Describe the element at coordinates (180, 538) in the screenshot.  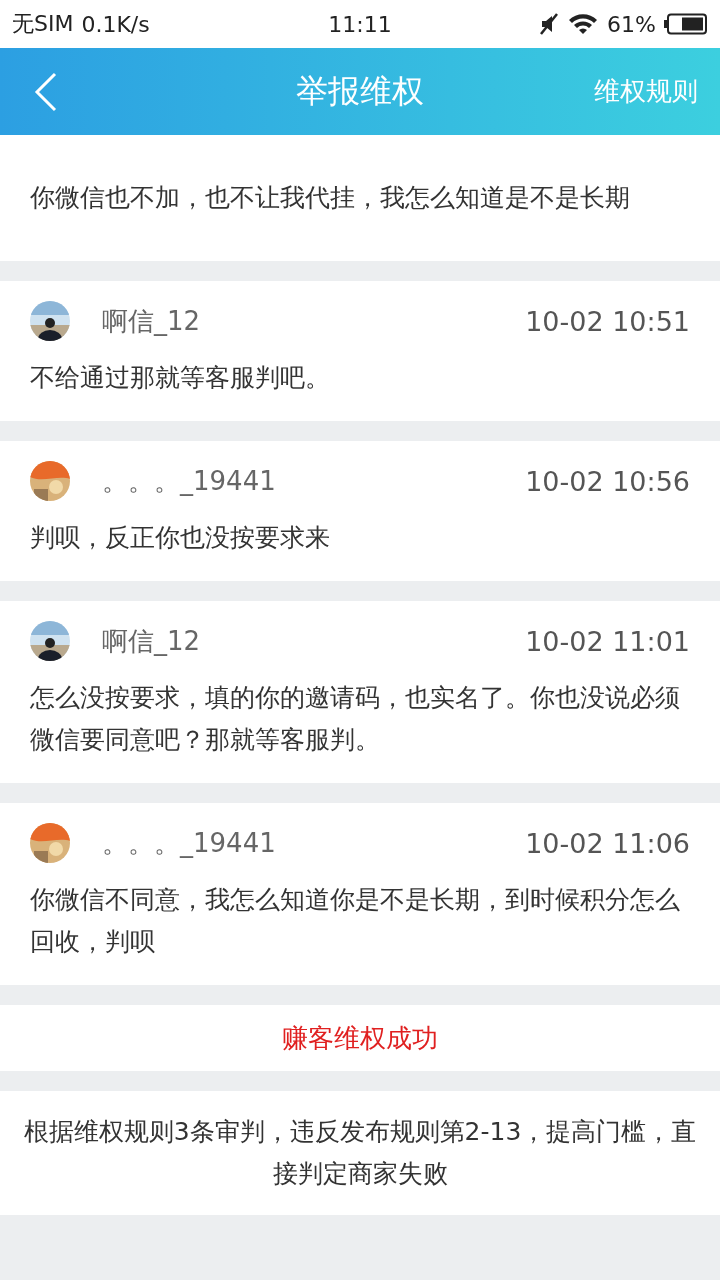
I see `message-text: 判呗，反正你也没按要求来` at that location.